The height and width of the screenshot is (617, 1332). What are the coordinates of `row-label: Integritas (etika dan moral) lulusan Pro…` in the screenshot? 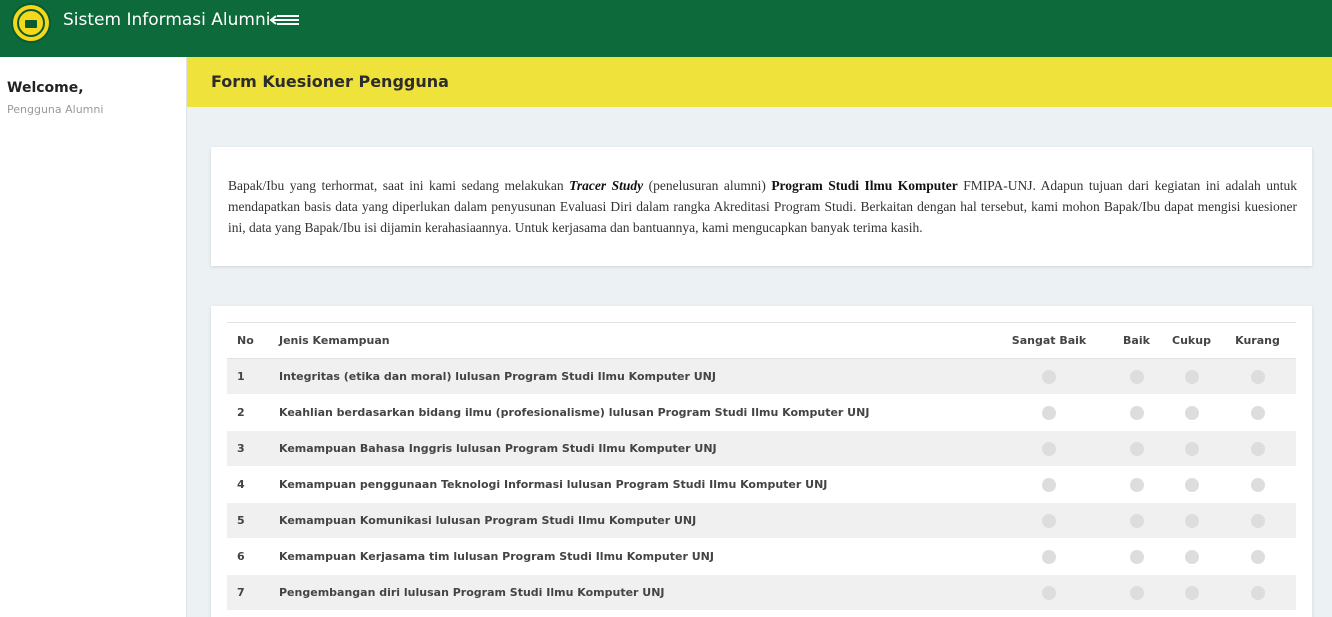 It's located at (634, 376).